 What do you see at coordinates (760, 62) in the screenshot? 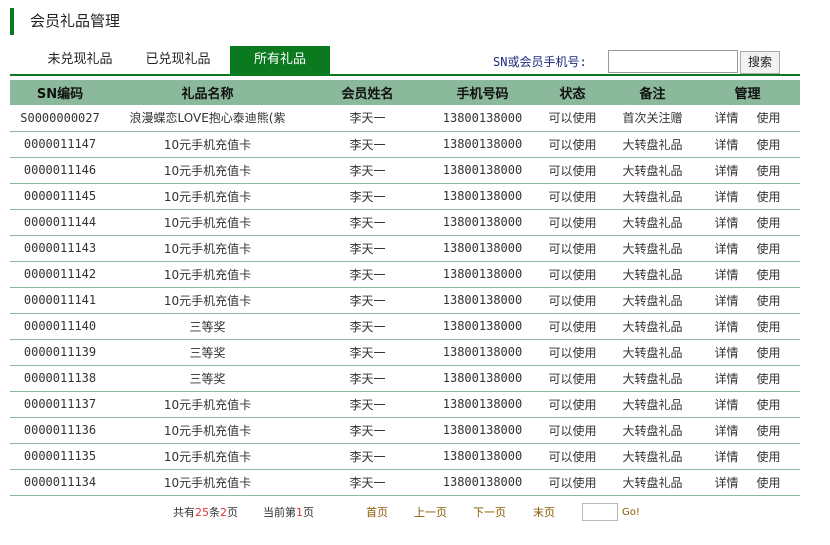
I see `search-button: 搜索` at bounding box center [760, 62].